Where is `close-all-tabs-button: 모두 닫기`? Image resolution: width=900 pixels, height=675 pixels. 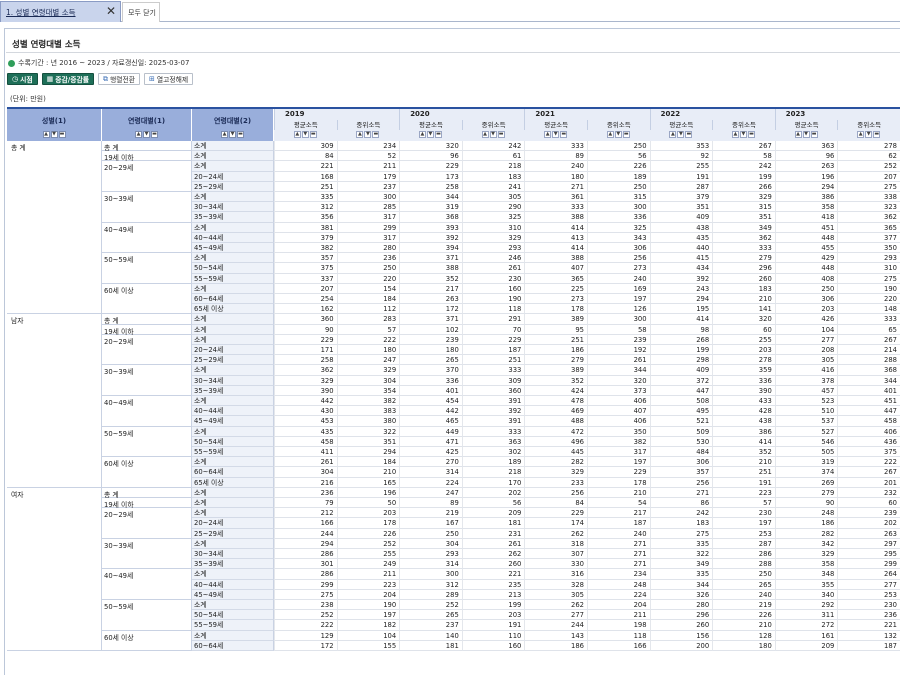 close-all-tabs-button: 모두 닫기 is located at coordinates (141, 12).